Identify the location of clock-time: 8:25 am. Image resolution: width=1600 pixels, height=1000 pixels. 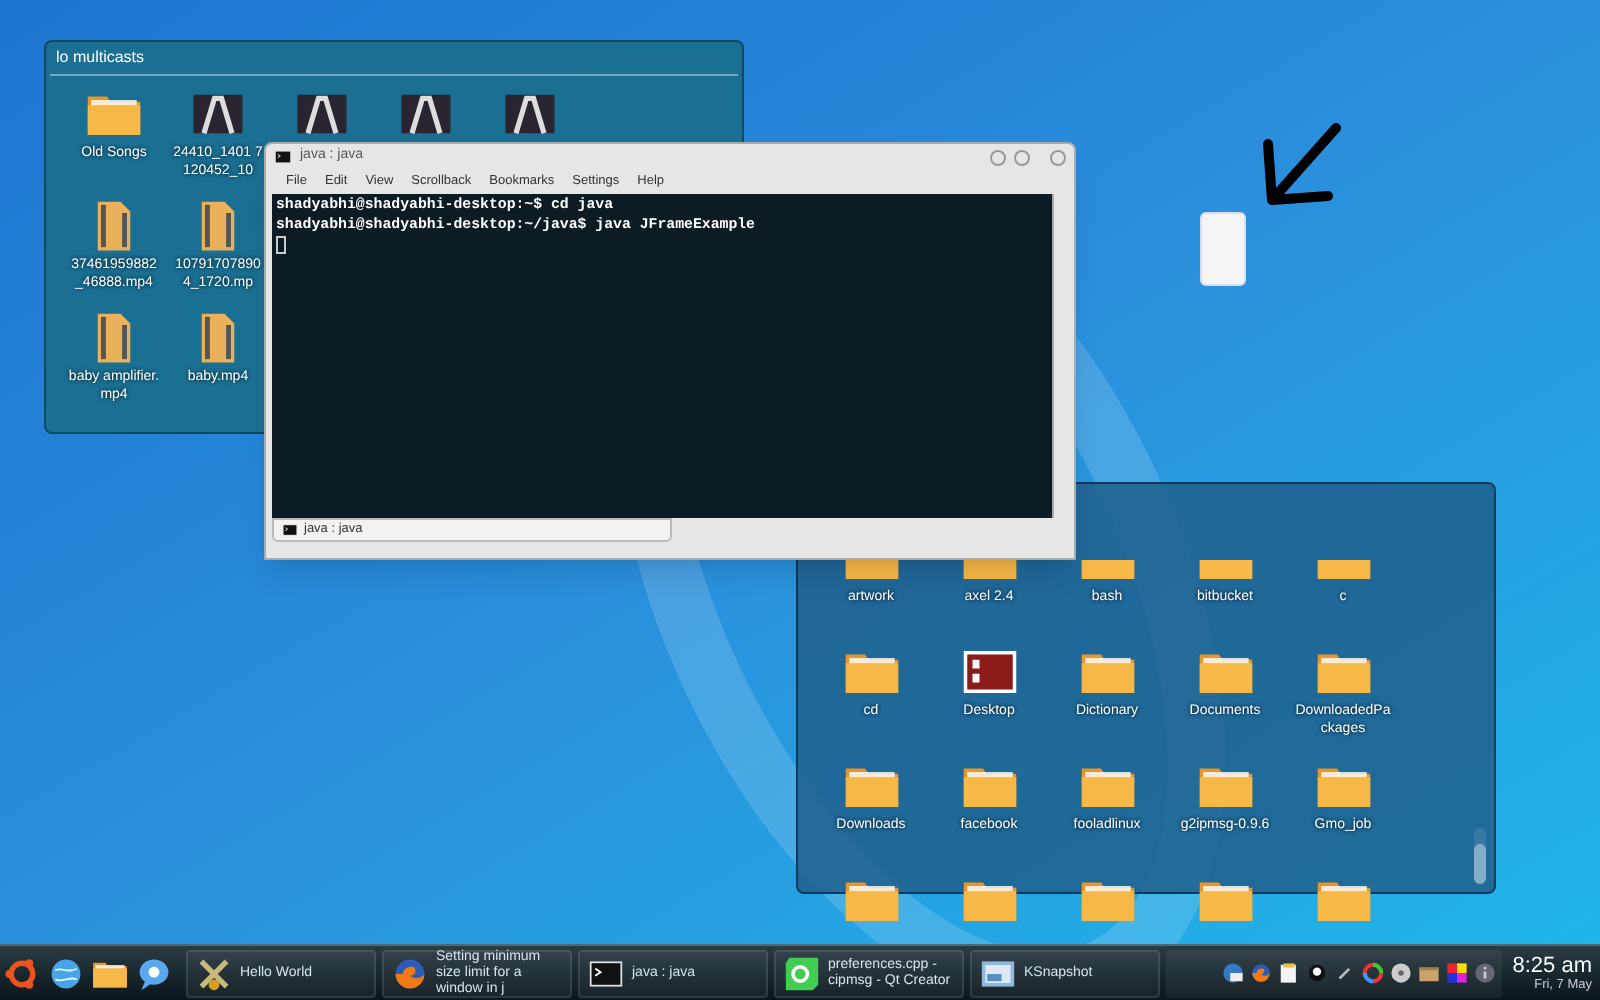
(1552, 965).